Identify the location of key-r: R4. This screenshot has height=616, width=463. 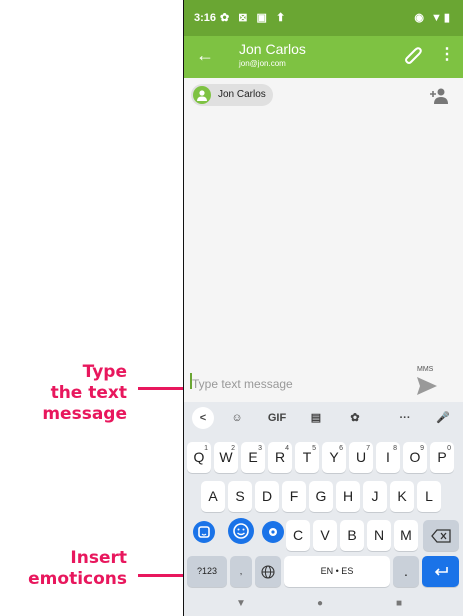
(280, 457).